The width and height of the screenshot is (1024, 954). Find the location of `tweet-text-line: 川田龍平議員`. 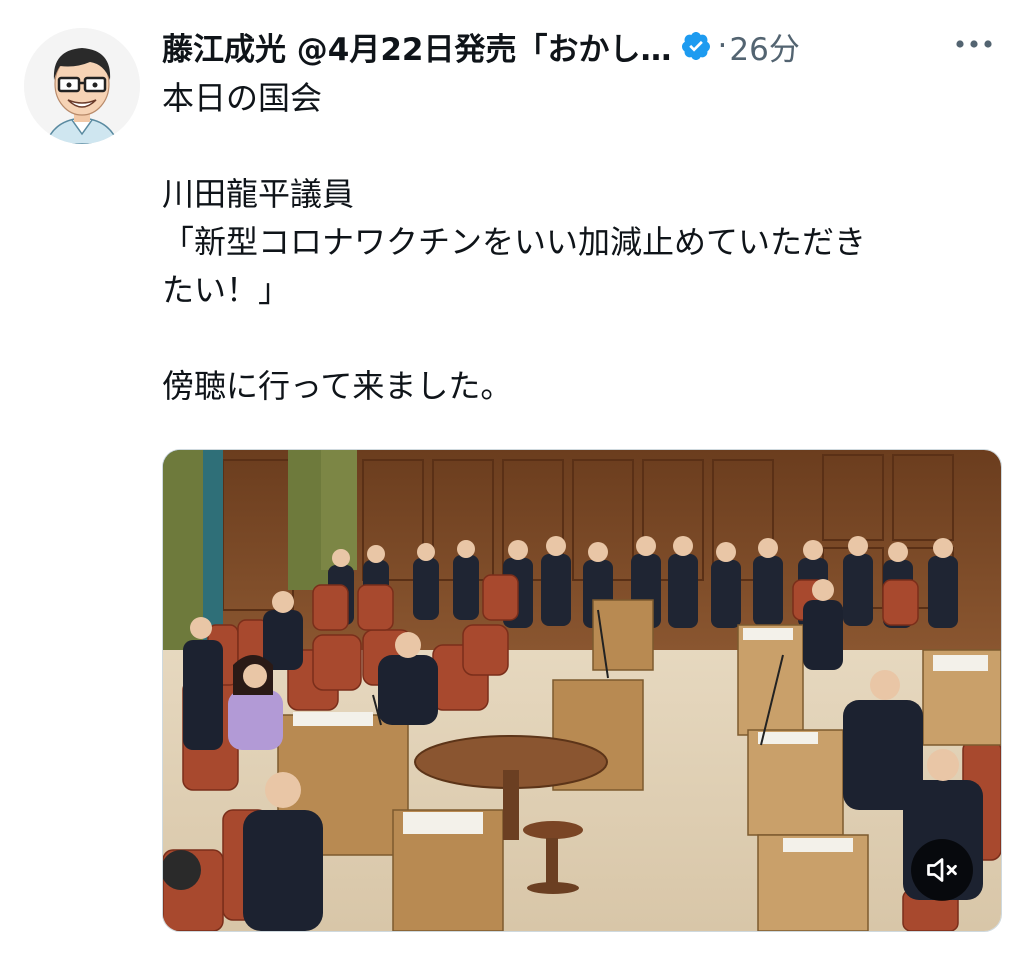

tweet-text-line: 川田龍平議員 is located at coordinates (258, 194).